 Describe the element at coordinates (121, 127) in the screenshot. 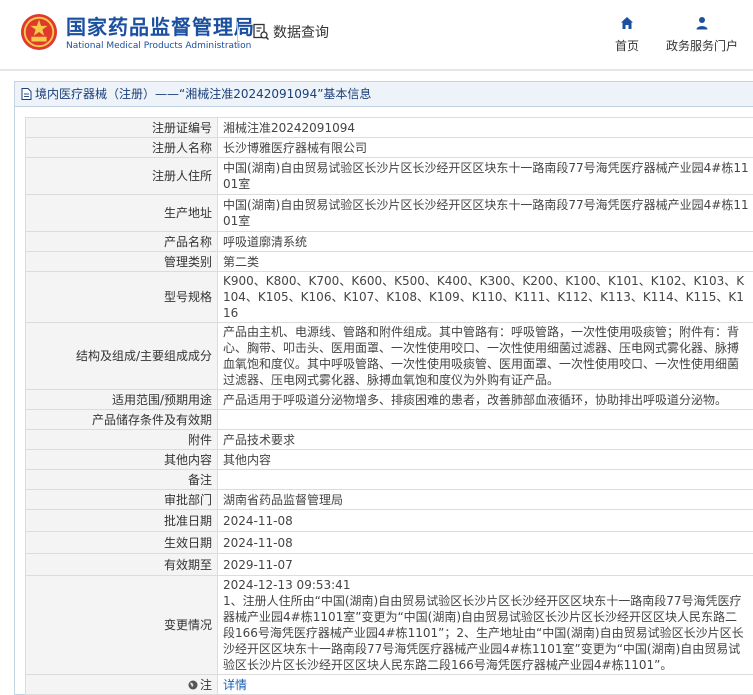

I see `row-label: 注册证编号` at that location.